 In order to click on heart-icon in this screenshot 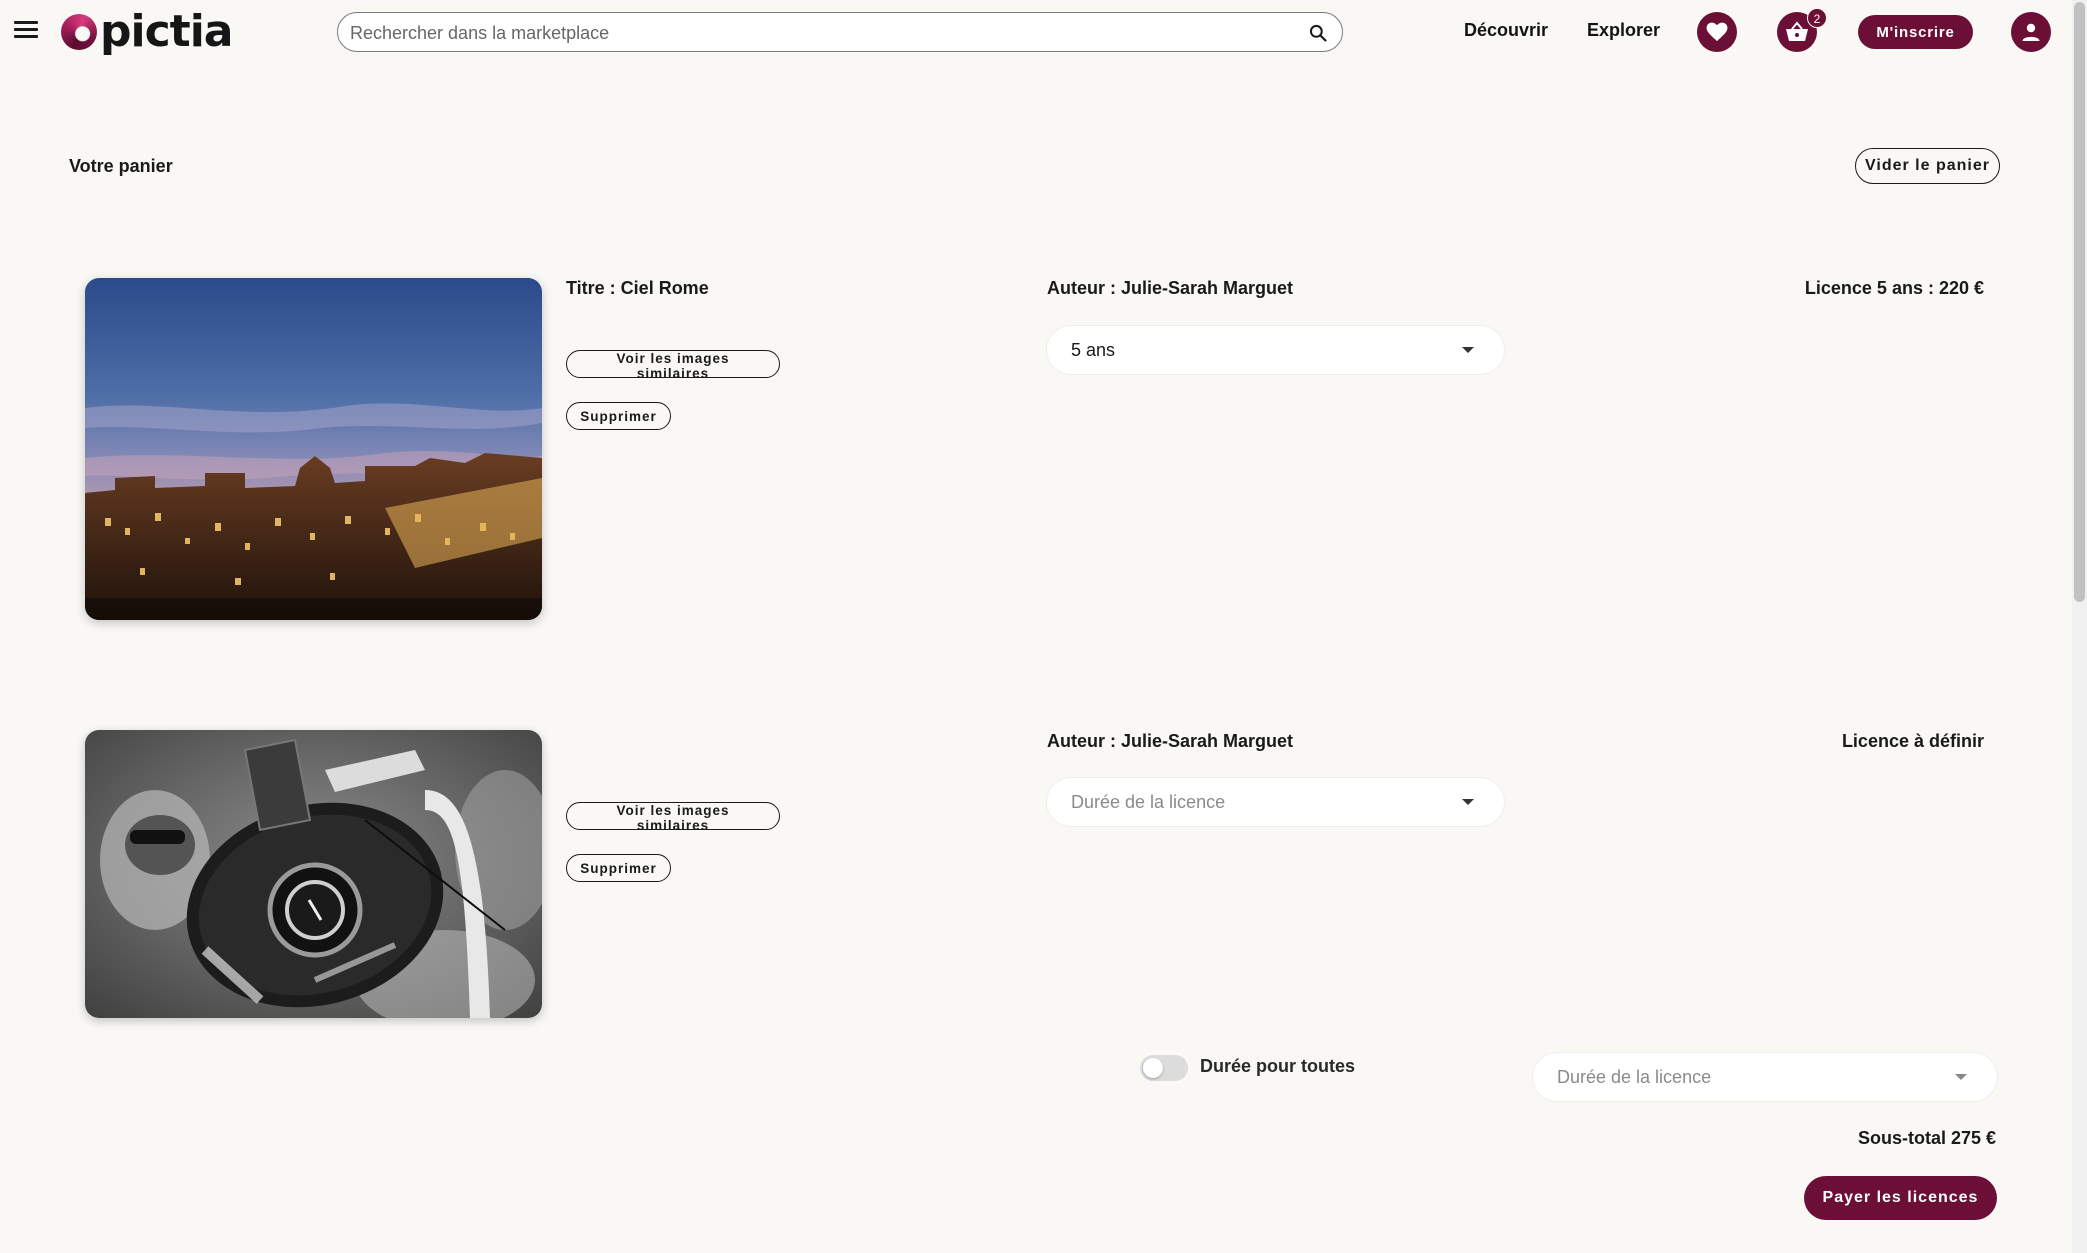, I will do `click(1717, 32)`.